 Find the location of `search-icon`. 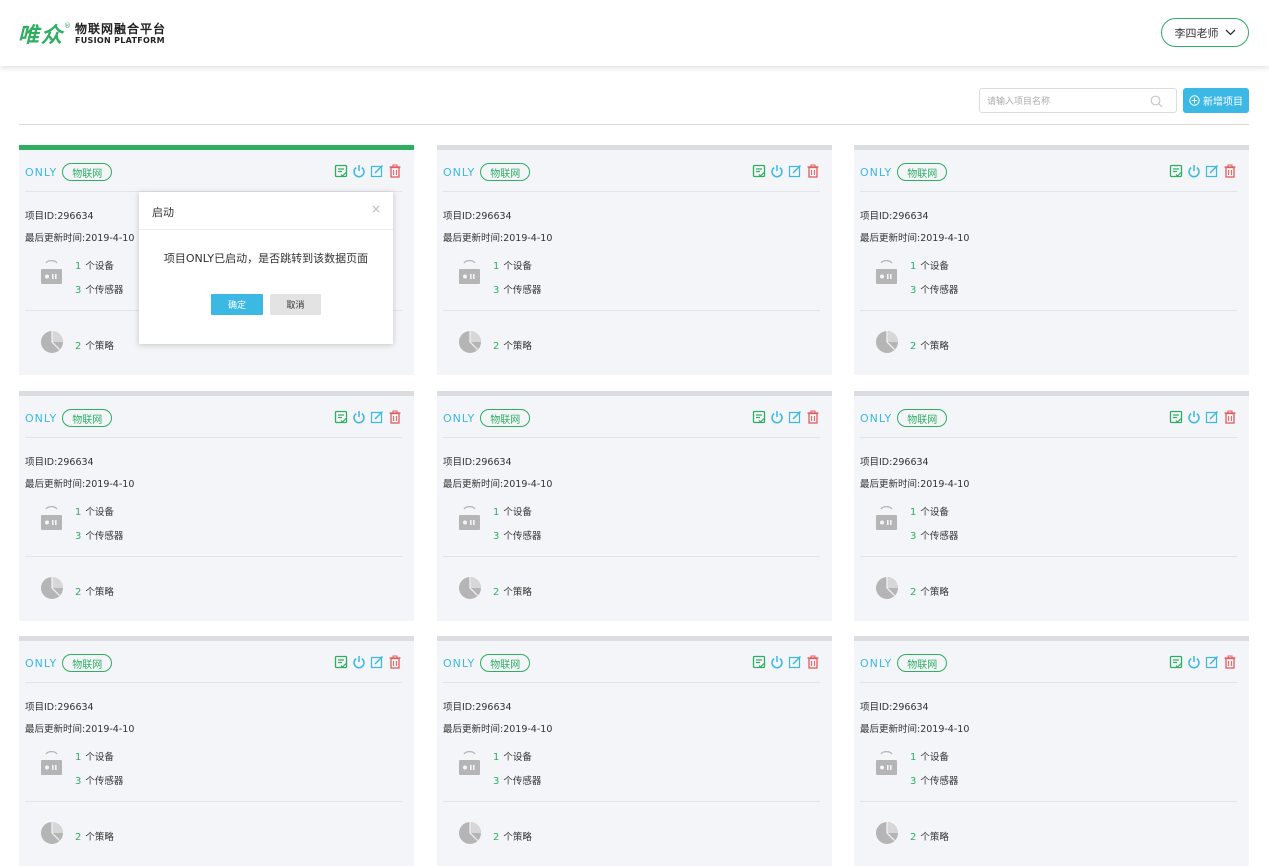

search-icon is located at coordinates (1156, 101).